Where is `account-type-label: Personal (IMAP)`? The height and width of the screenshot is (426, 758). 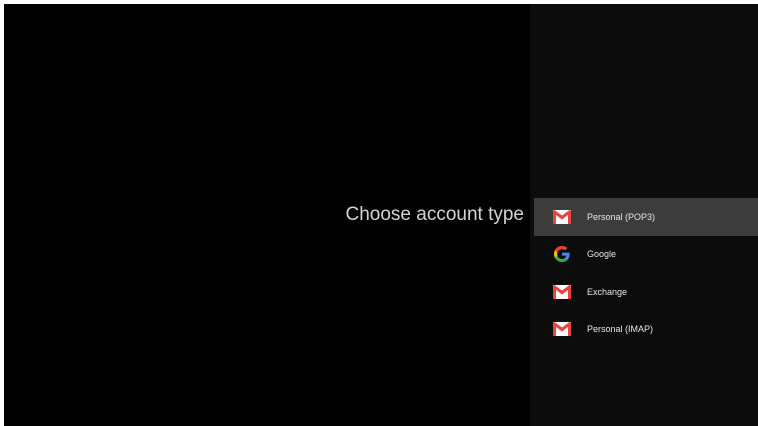
account-type-label: Personal (IMAP) is located at coordinates (620, 329).